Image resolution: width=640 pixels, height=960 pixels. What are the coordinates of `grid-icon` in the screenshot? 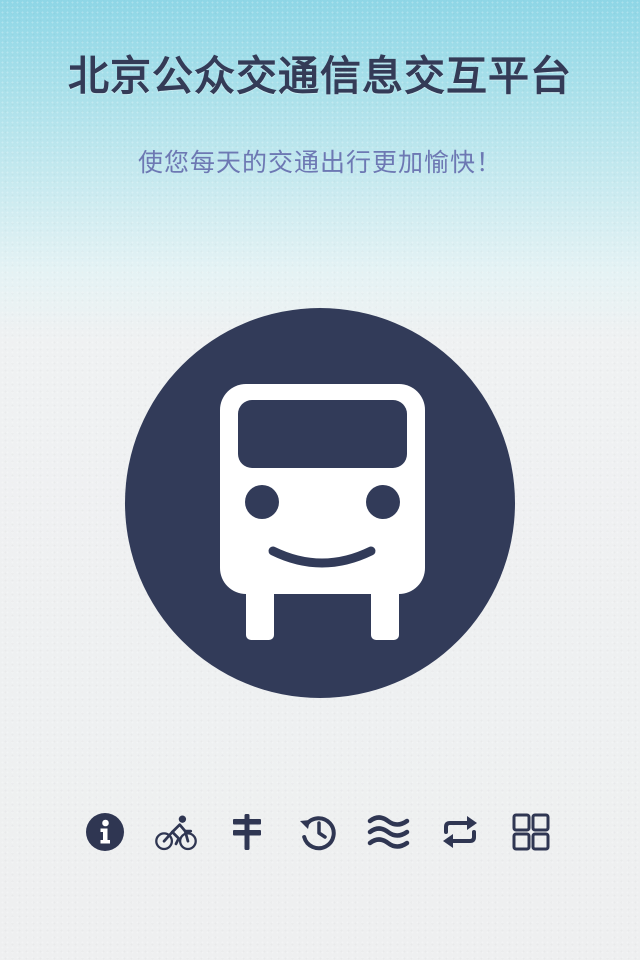 It's located at (531, 832).